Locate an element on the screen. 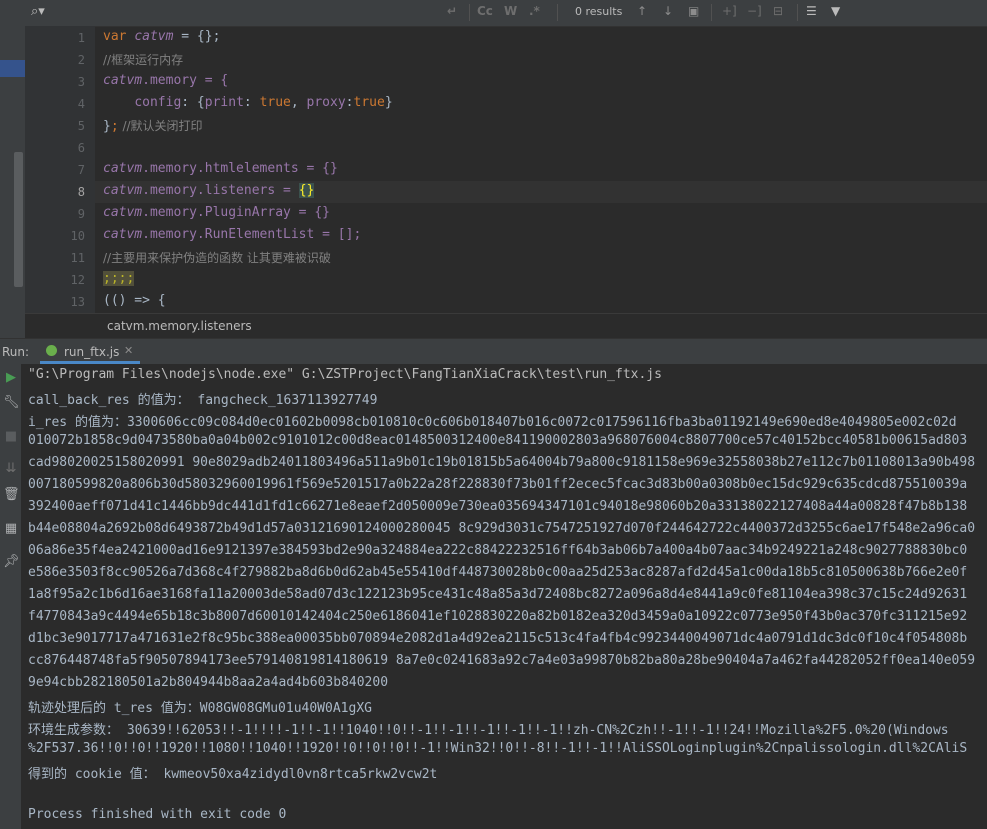 This screenshot has height=829, width=987. console-line: Process finished with exit code 0 is located at coordinates (157, 814).